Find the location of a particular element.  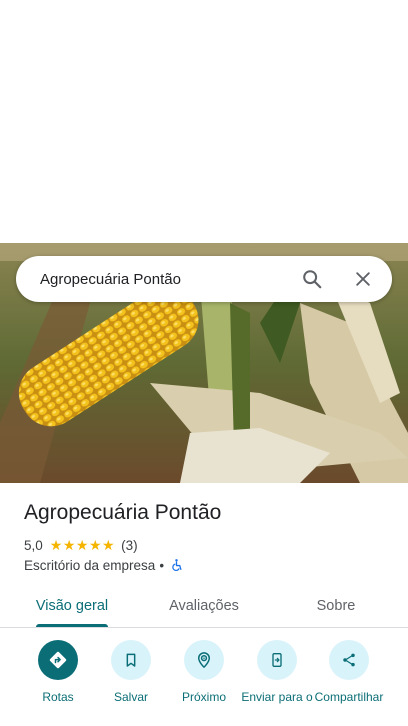

directions-button: Rotas is located at coordinates (58, 672).